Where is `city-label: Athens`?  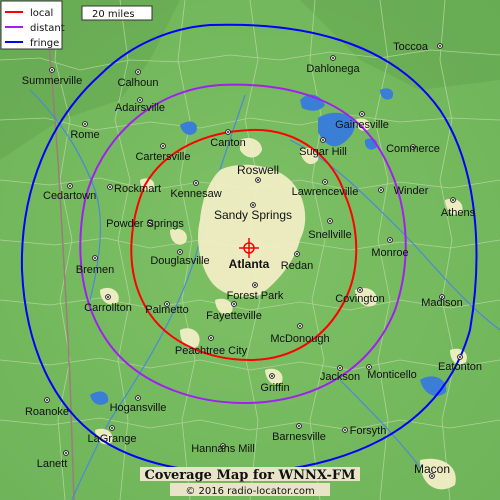 city-label: Athens is located at coordinates (458, 213).